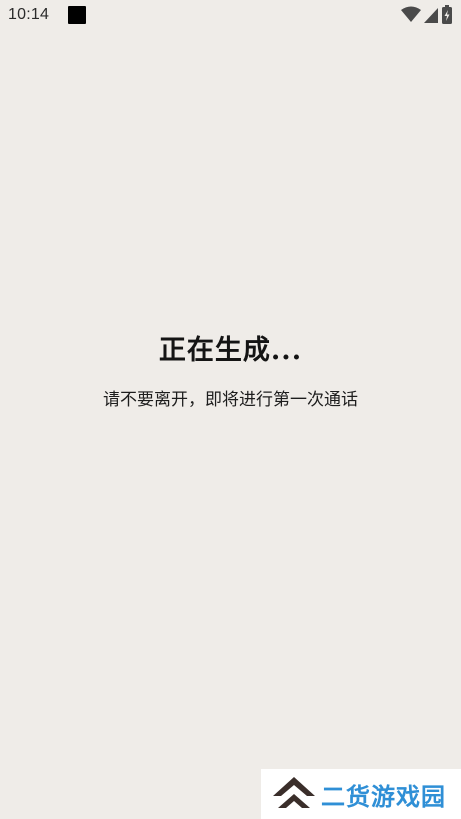 The width and height of the screenshot is (461, 819). What do you see at coordinates (29, 14) in the screenshot?
I see `status-time: 10:14` at bounding box center [29, 14].